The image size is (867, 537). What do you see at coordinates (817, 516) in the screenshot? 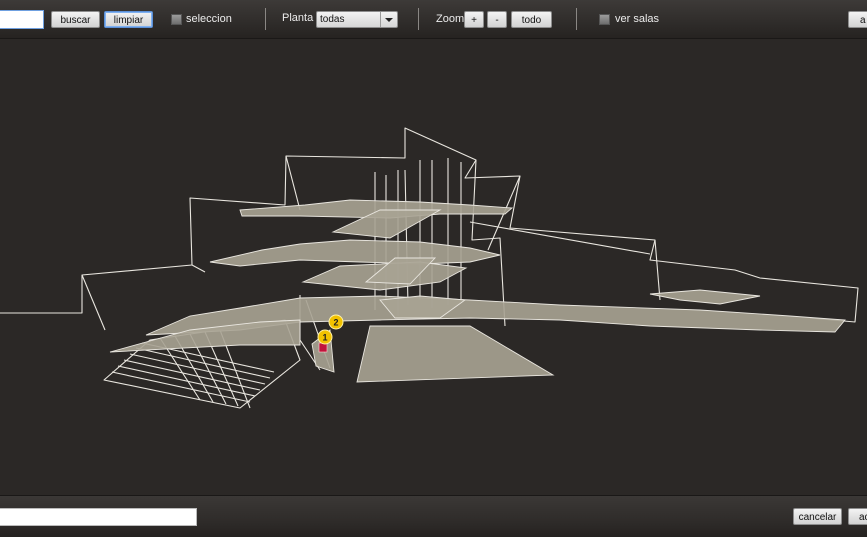
I see `cancel-button: cancelar` at bounding box center [817, 516].